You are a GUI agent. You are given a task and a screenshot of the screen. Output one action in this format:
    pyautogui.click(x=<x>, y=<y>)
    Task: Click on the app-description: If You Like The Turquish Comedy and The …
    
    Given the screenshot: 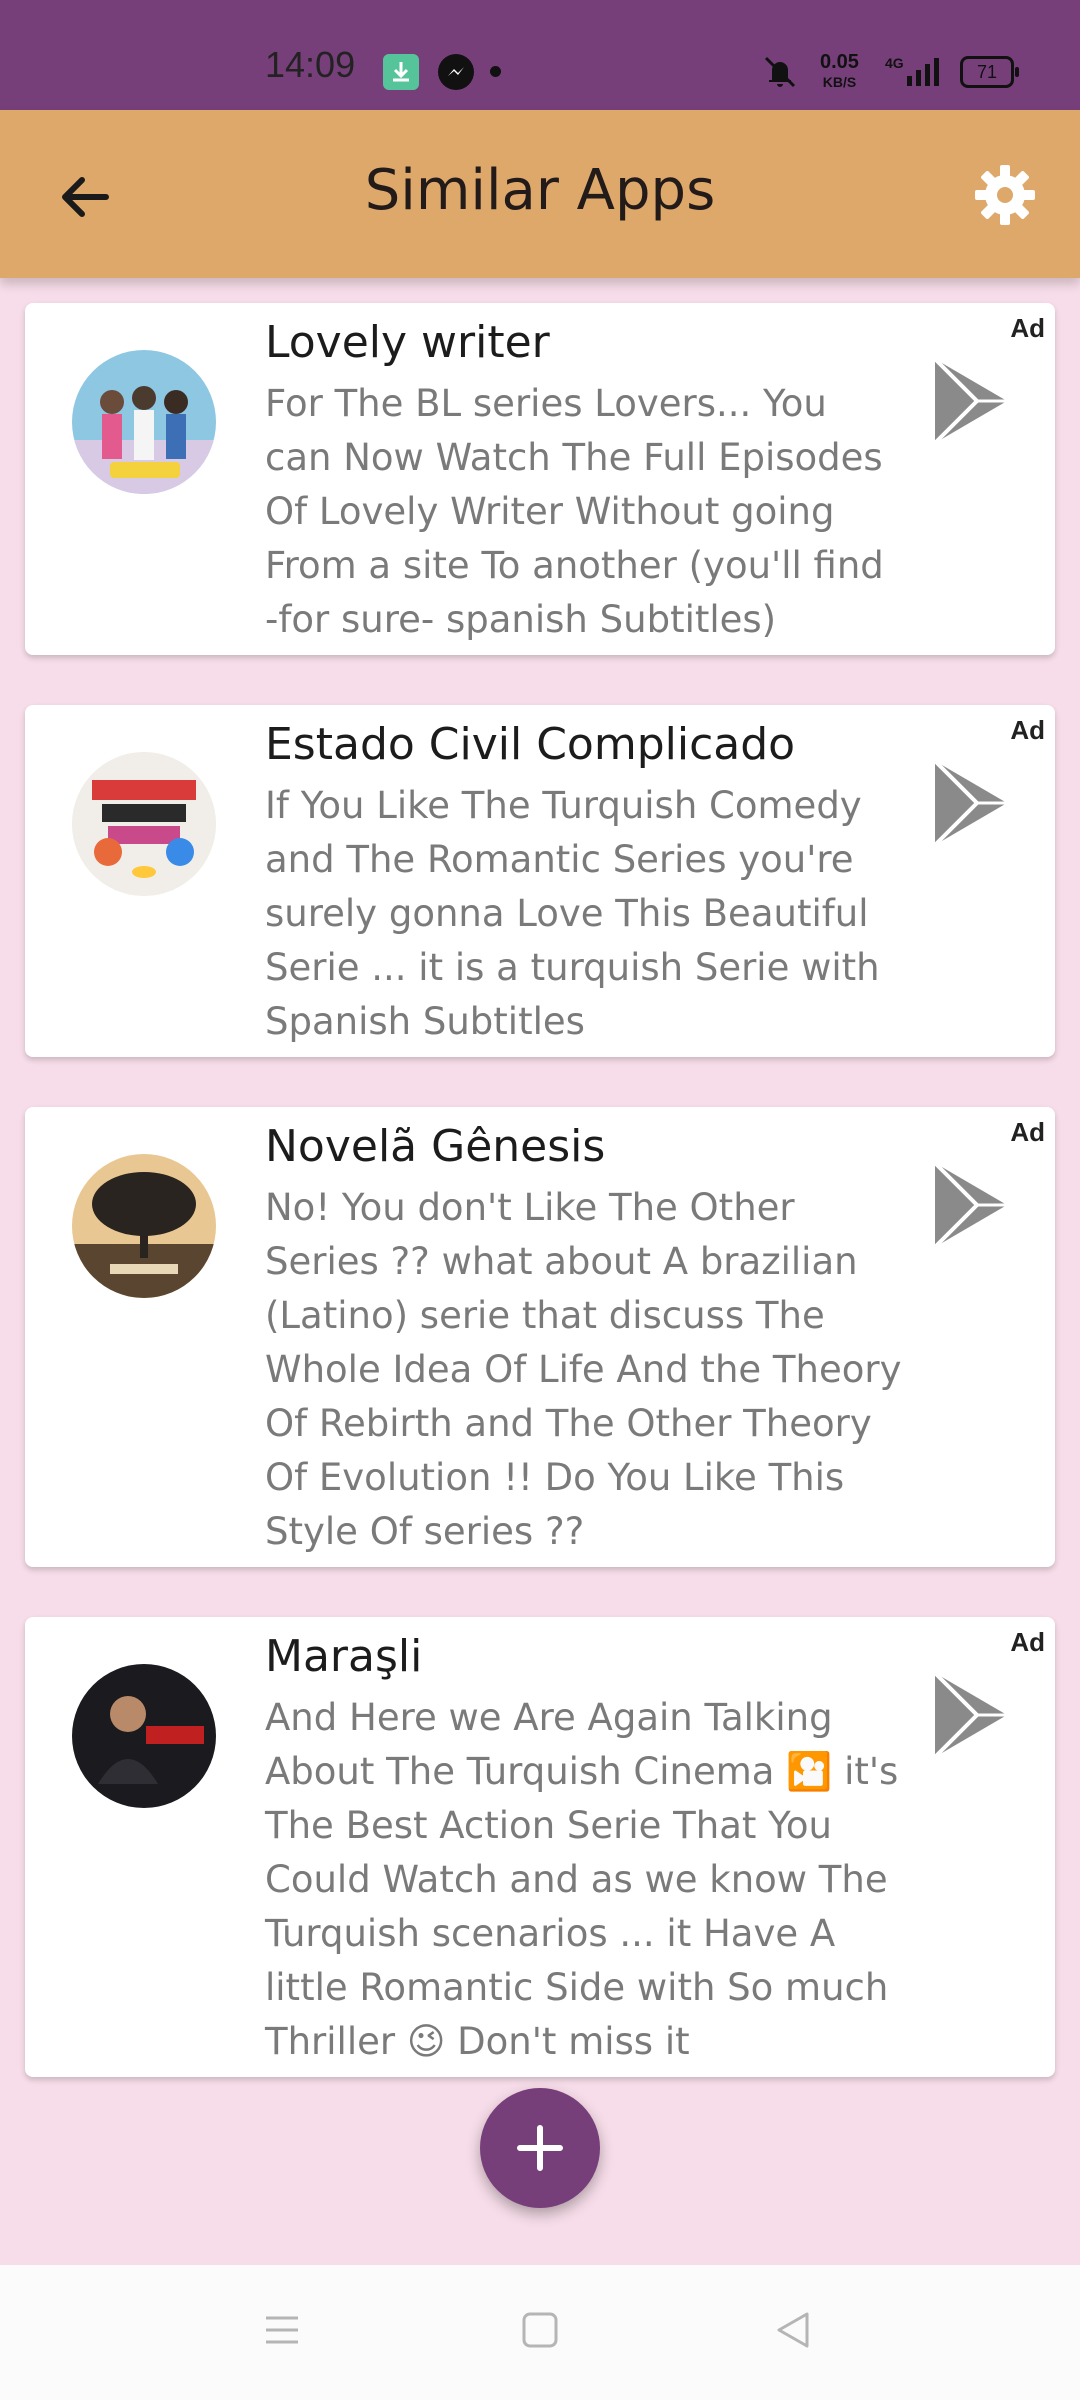 What is the action you would take?
    pyautogui.click(x=572, y=913)
    